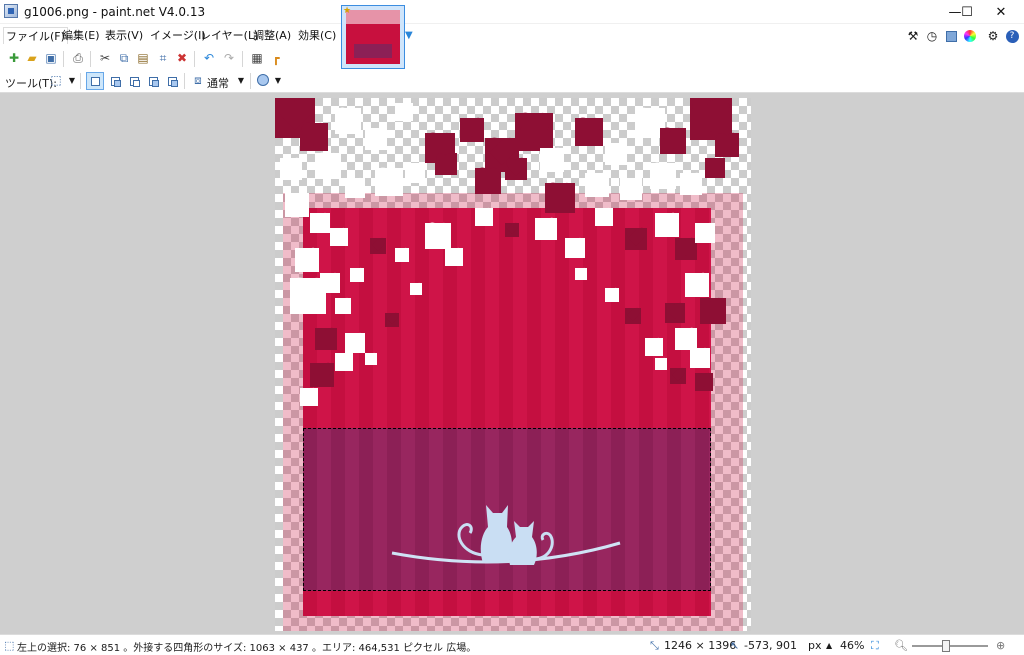  Describe the element at coordinates (178, 35) in the screenshot. I see `menu-image: イメージ(I)` at that location.